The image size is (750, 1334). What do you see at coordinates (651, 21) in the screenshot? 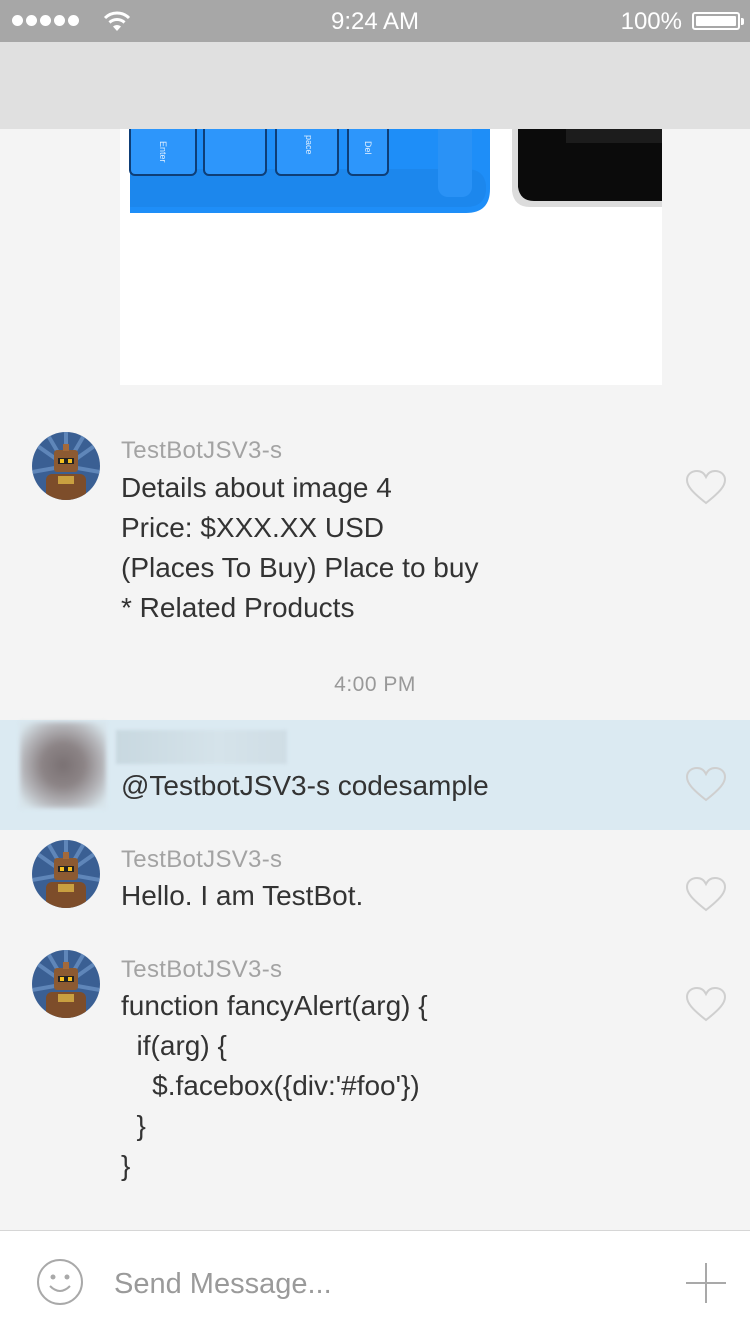
I see `battery-percent: 100%` at bounding box center [651, 21].